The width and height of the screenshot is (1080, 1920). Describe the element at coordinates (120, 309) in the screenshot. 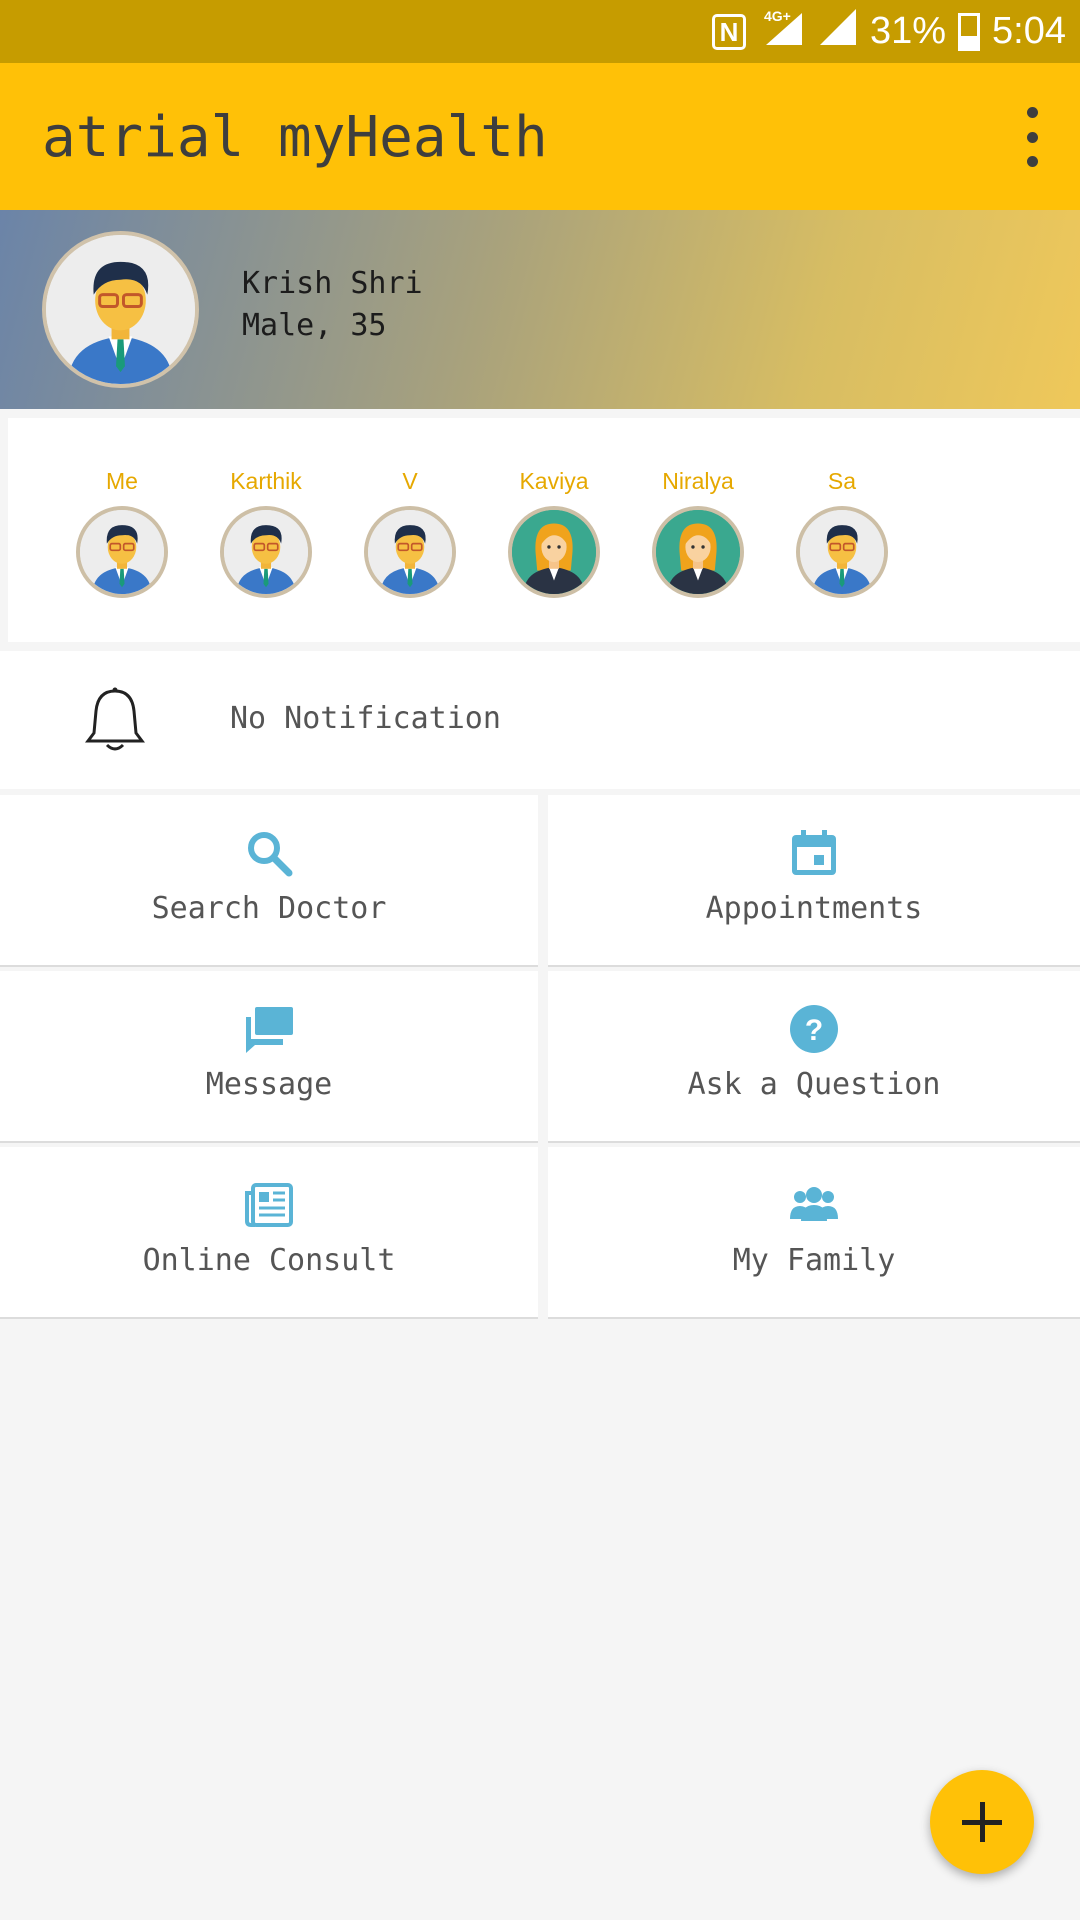

I see `avatar` at that location.